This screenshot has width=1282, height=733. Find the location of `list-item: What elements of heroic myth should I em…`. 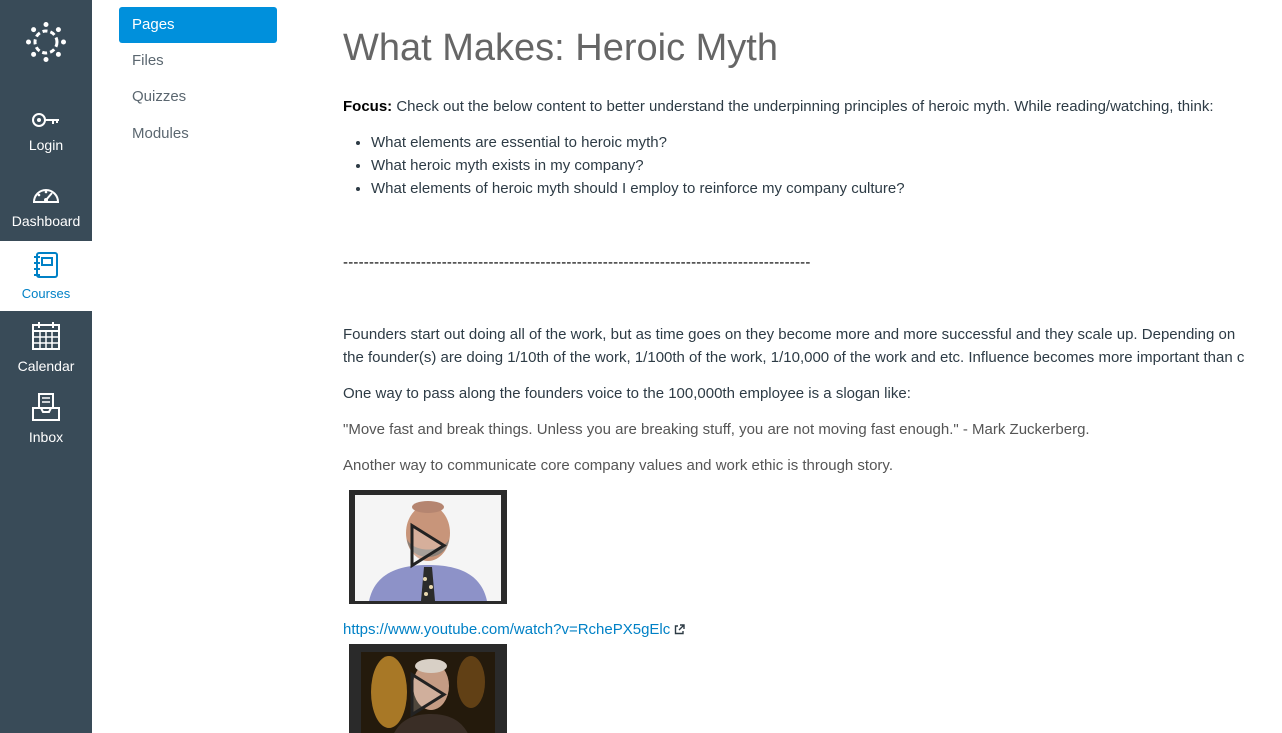

list-item: What elements of heroic myth should I em… is located at coordinates (638, 188).